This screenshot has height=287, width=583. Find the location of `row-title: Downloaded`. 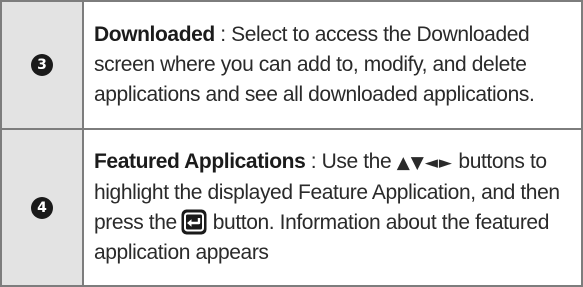

row-title: Downloaded is located at coordinates (154, 34).